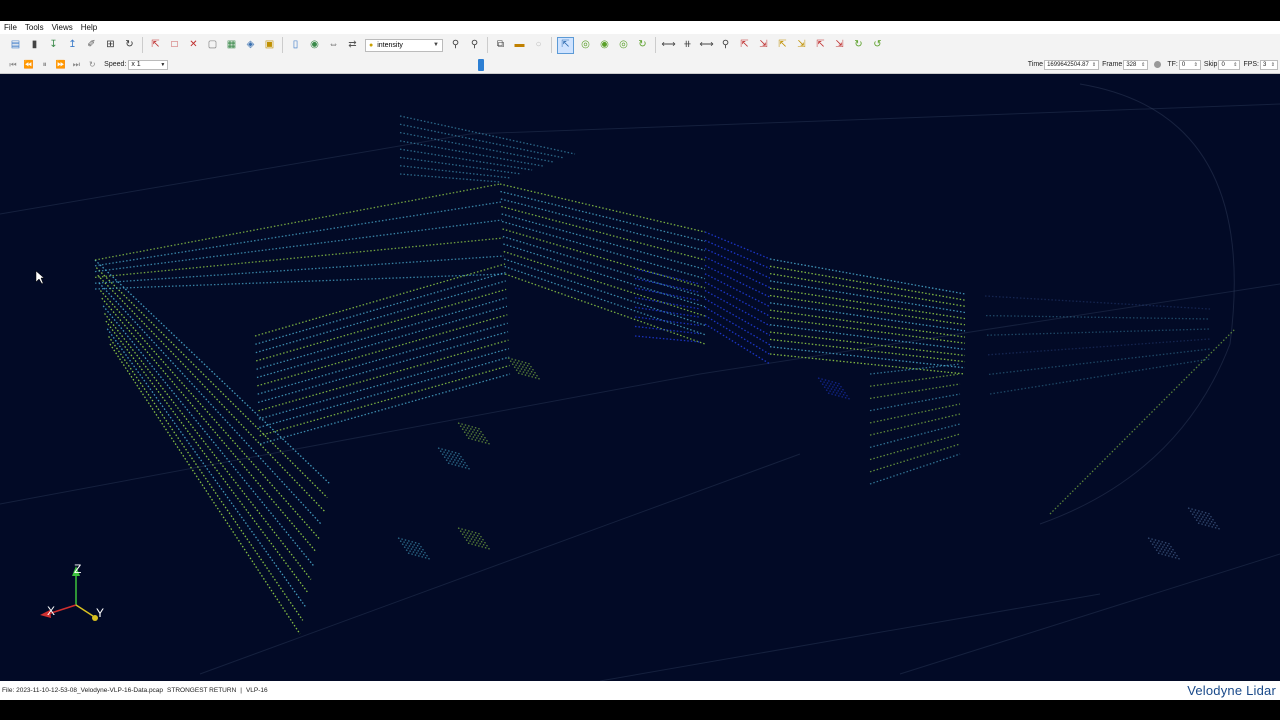  Describe the element at coordinates (500, 45) in the screenshot. I see `pop-out-icon: ⧉` at that location.